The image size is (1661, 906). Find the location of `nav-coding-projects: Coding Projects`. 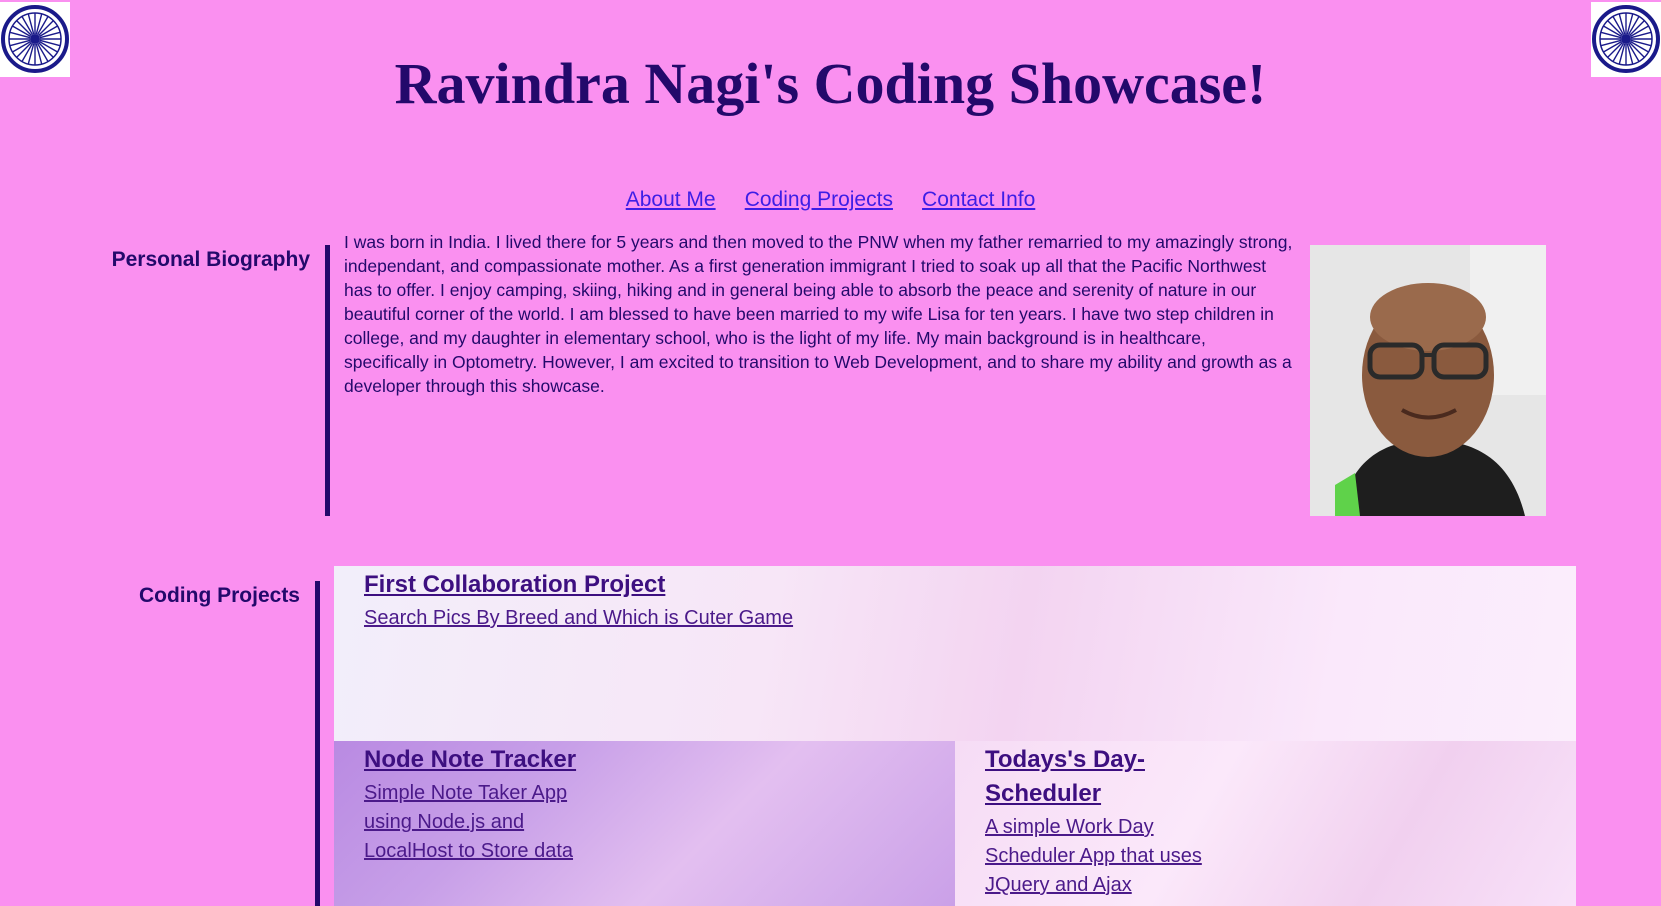

nav-coding-projects: Coding Projects is located at coordinates (819, 200).